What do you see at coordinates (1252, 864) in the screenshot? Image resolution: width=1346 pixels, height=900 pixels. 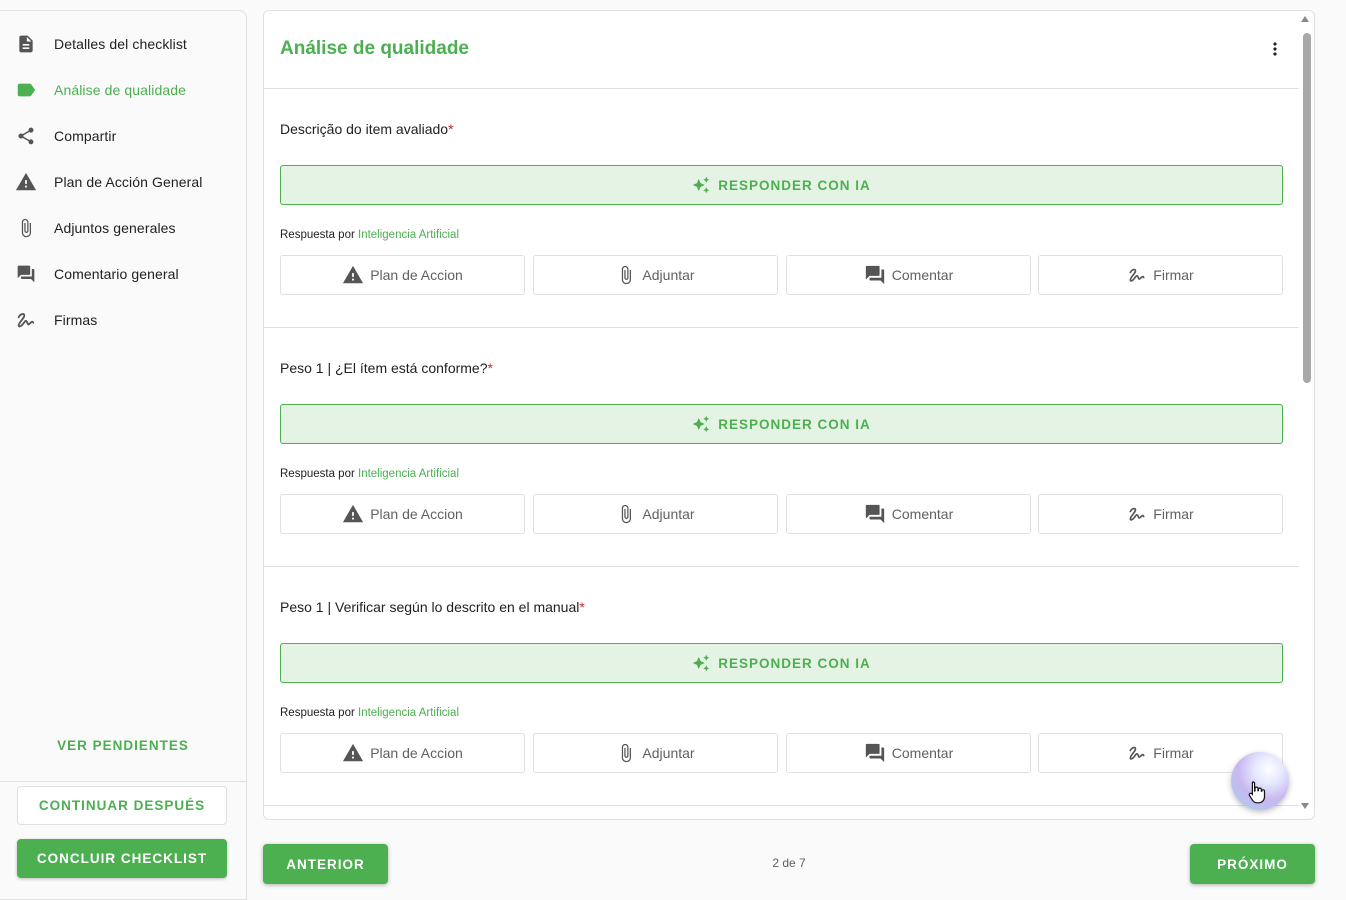 I see `proximo-button: PRÓXIMO` at bounding box center [1252, 864].